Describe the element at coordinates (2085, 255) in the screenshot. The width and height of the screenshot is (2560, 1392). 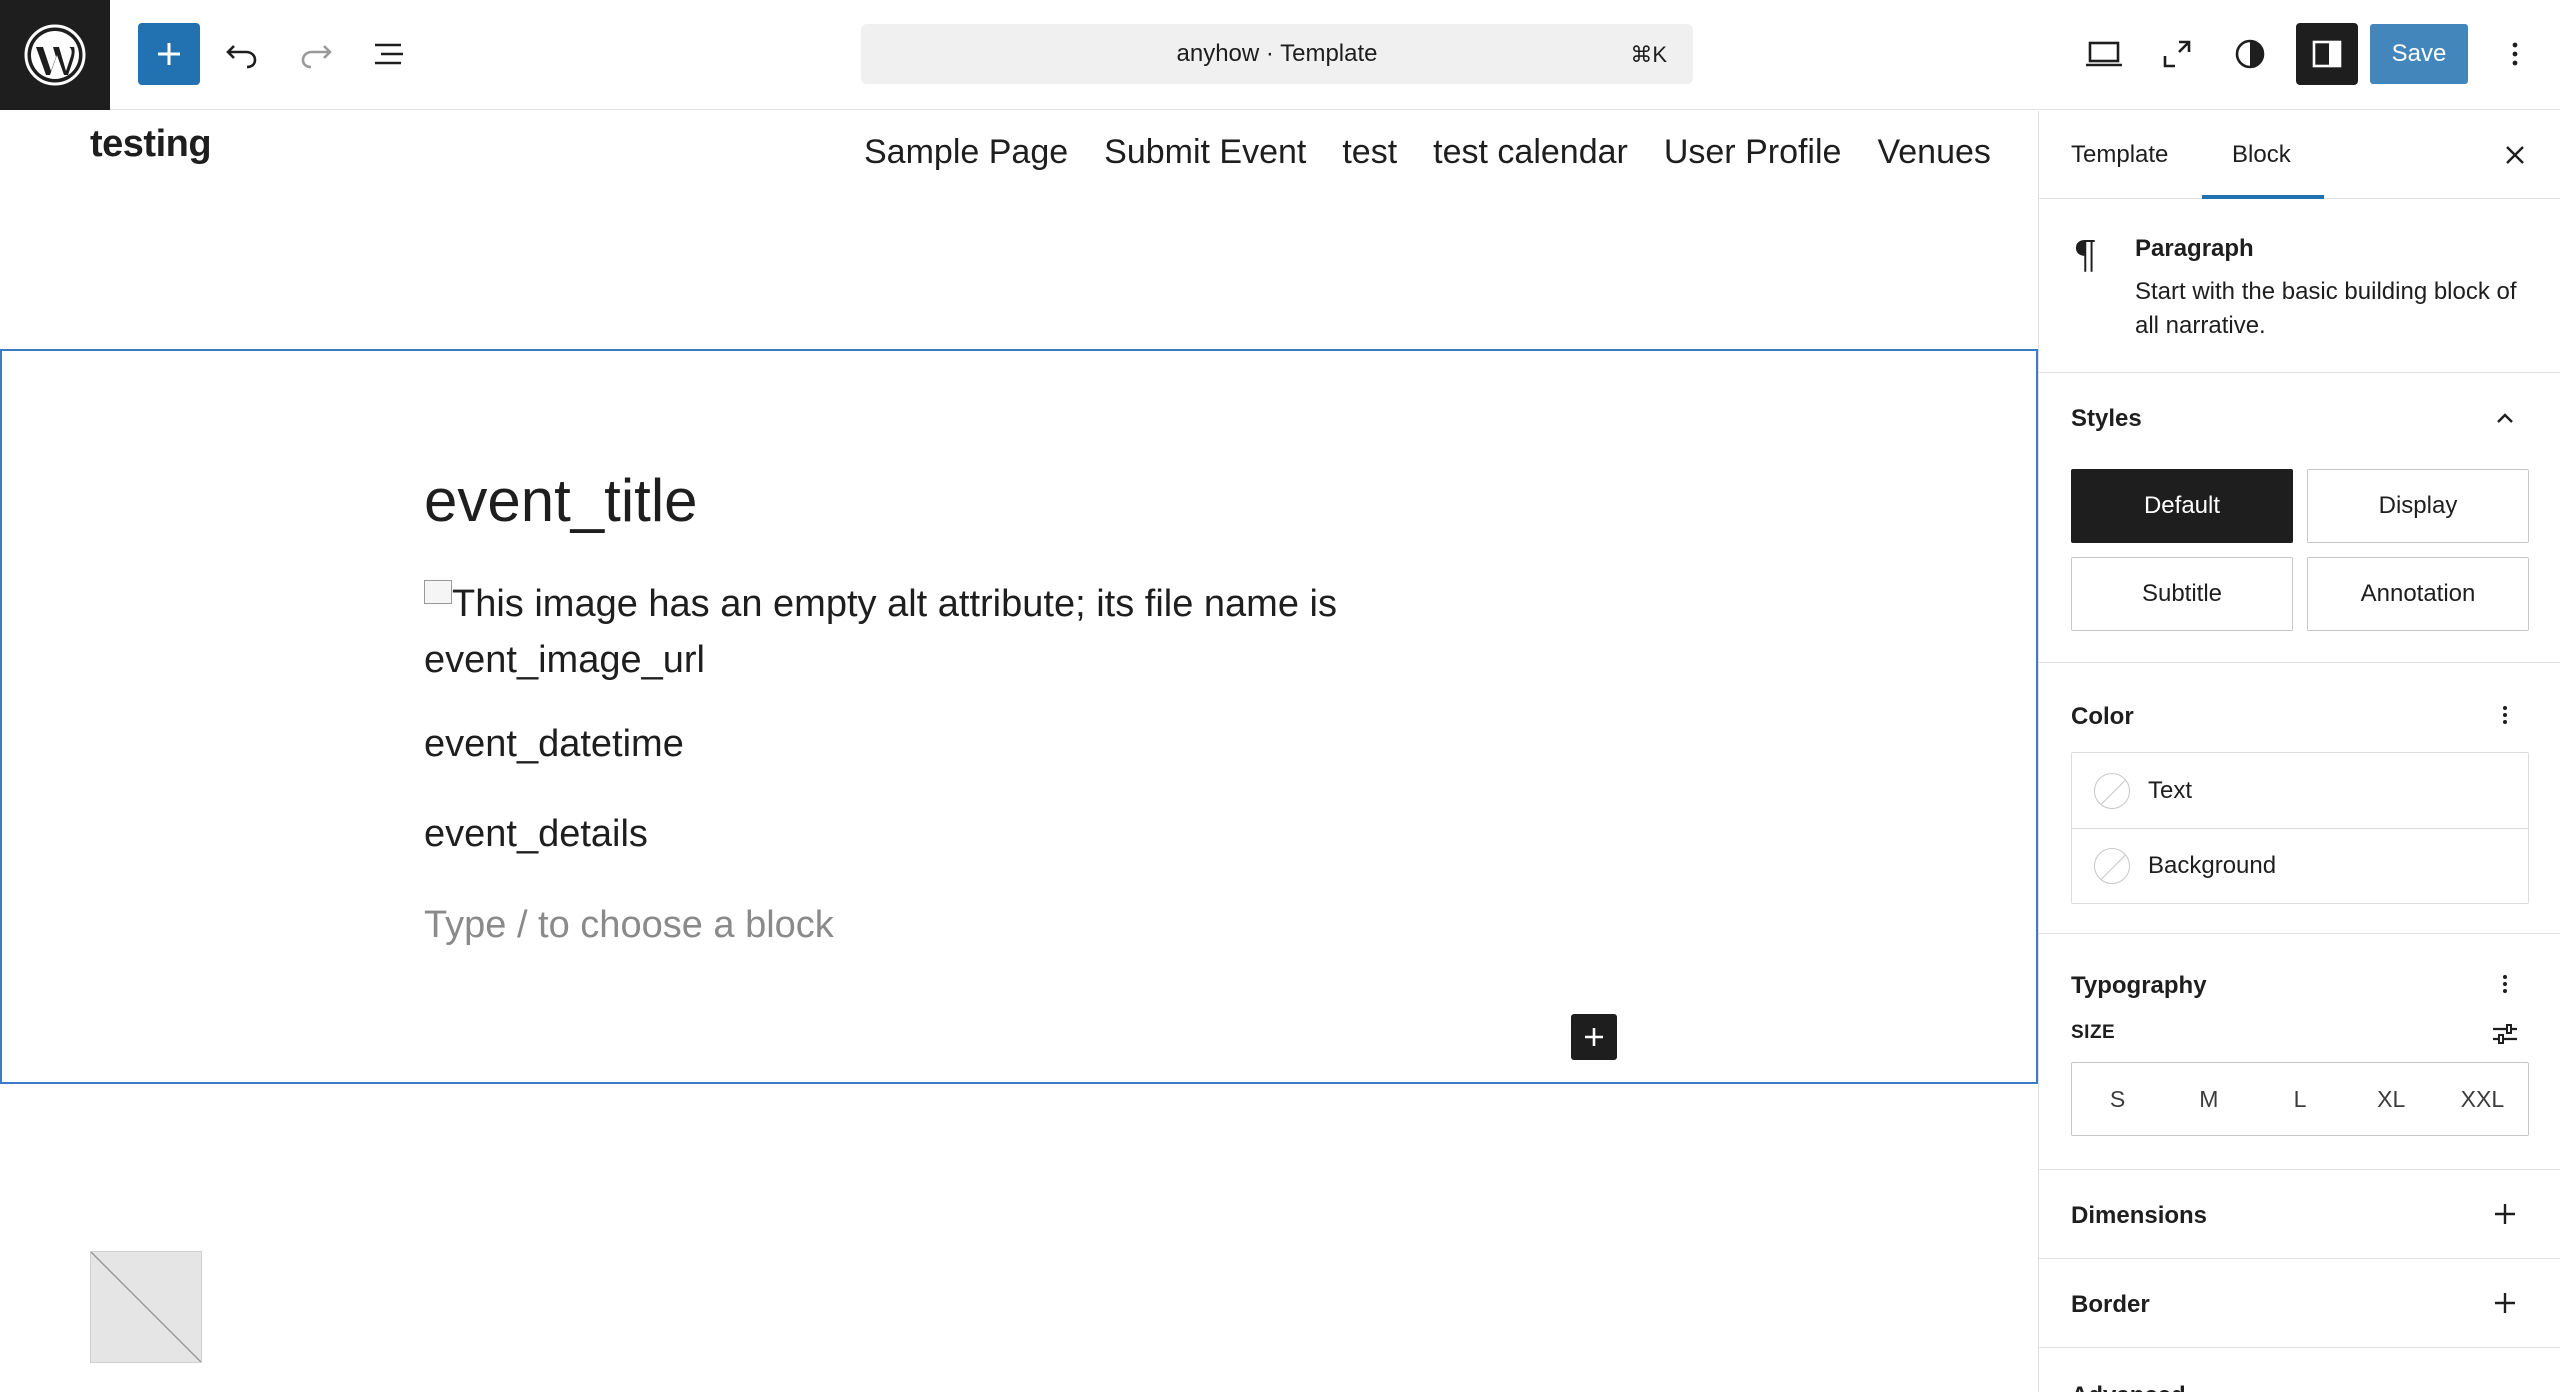
I see `paragraph-icon: ¶` at that location.